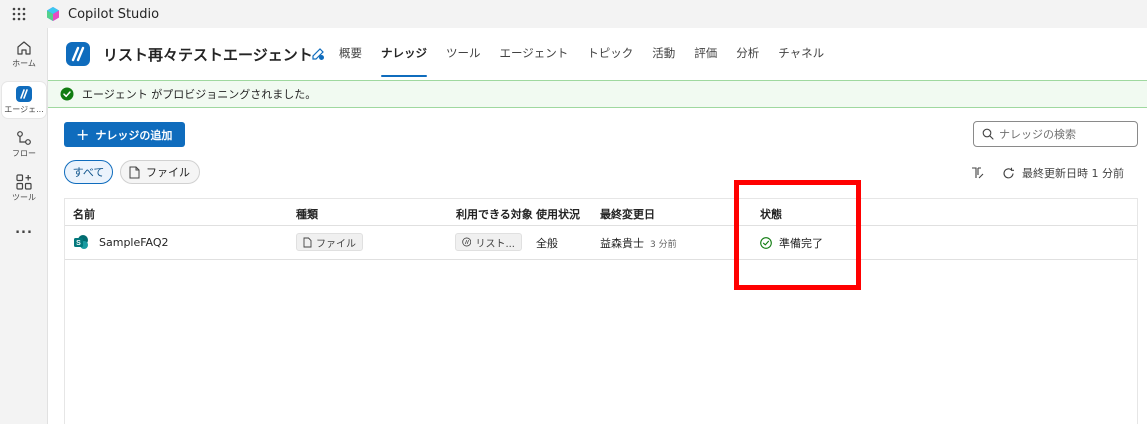  What do you see at coordinates (134, 135) in the screenshot?
I see `add-knowledge-label: ナレッジの追加` at bounding box center [134, 135].